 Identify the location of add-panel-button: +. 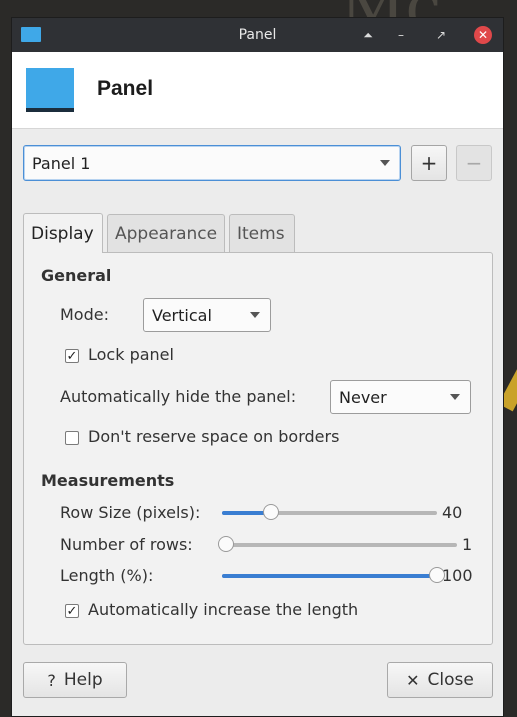
(429, 163).